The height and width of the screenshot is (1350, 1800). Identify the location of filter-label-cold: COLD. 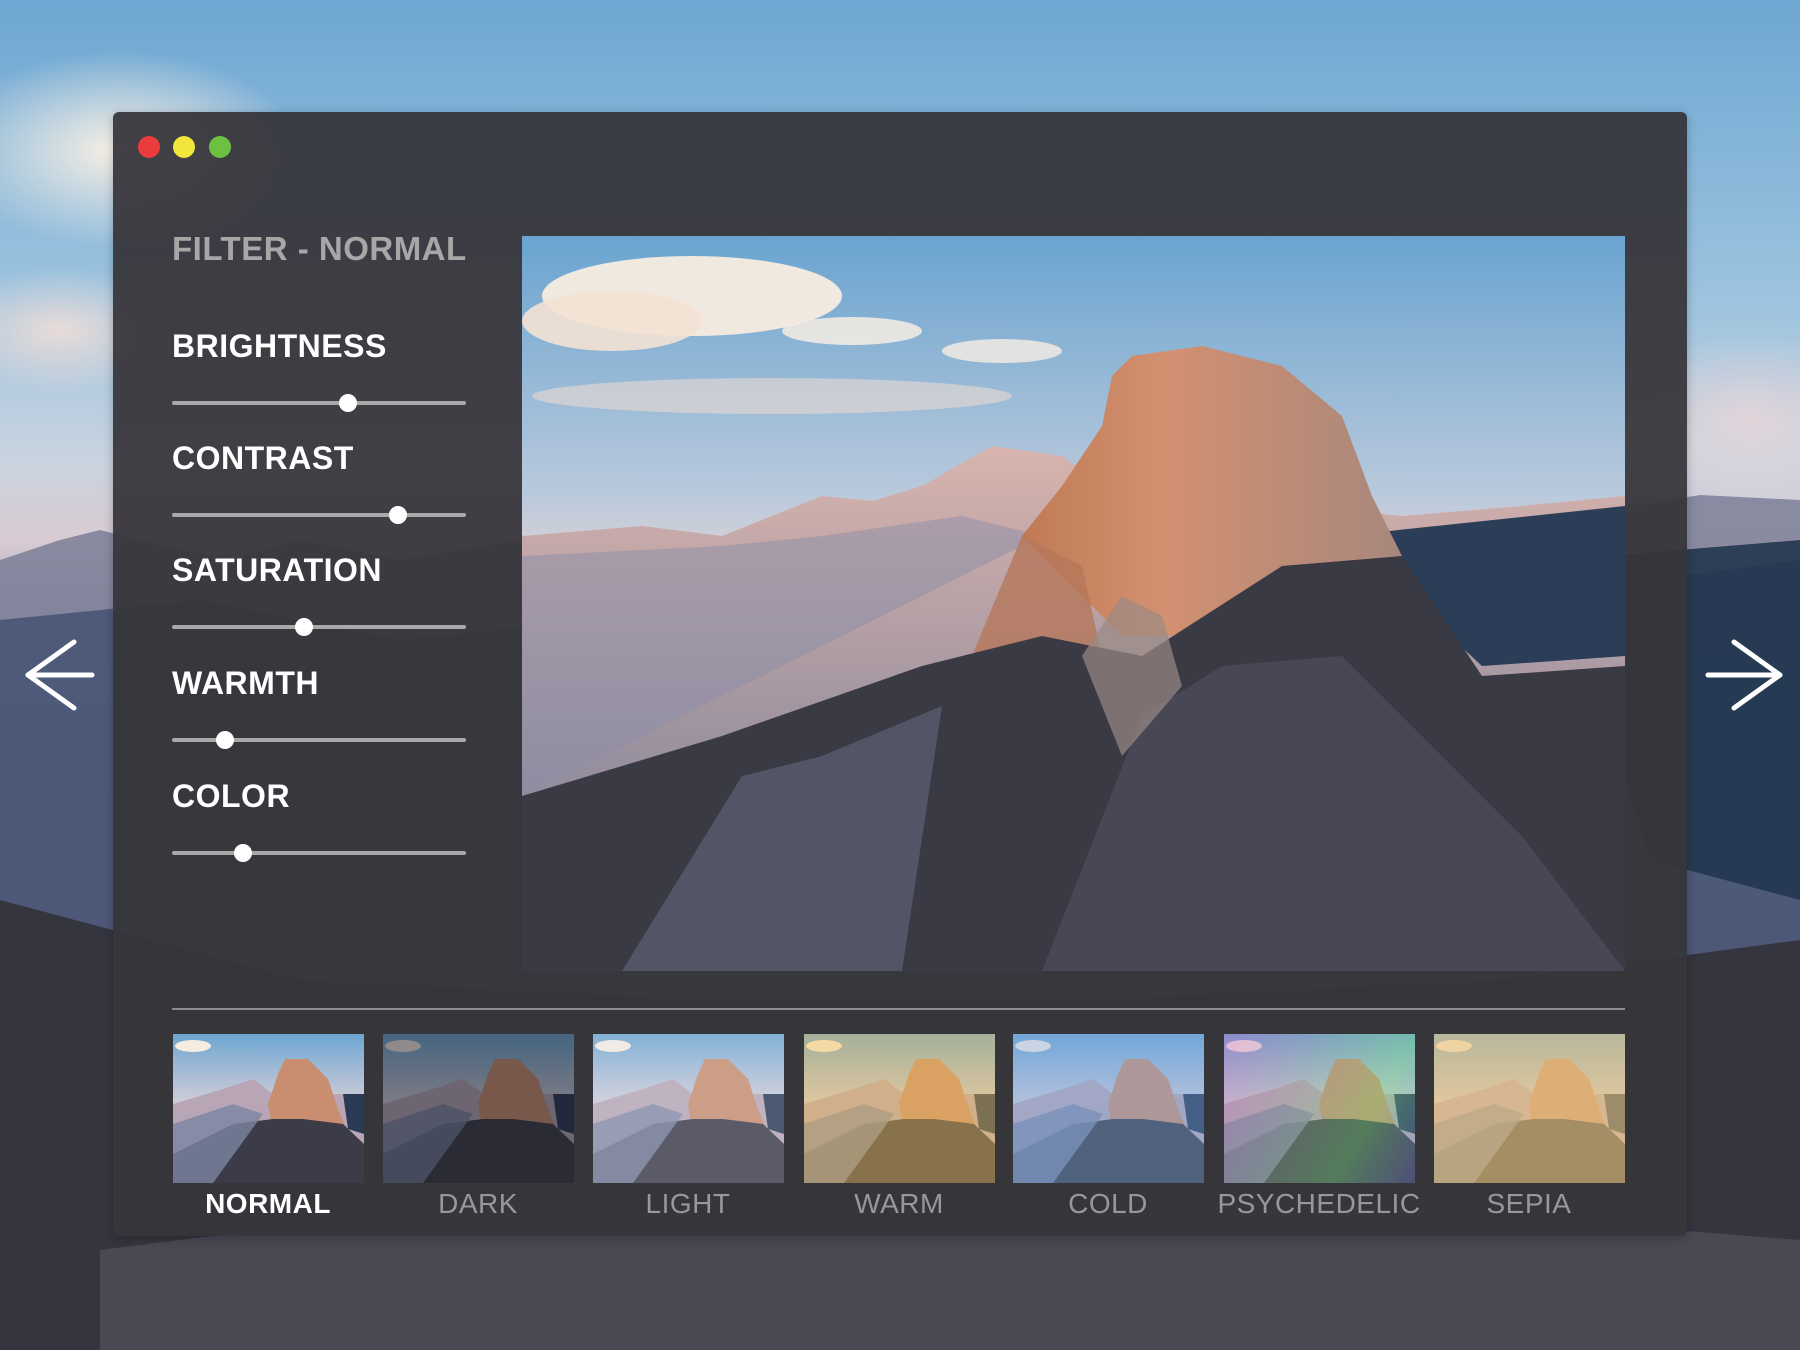
(1108, 1204).